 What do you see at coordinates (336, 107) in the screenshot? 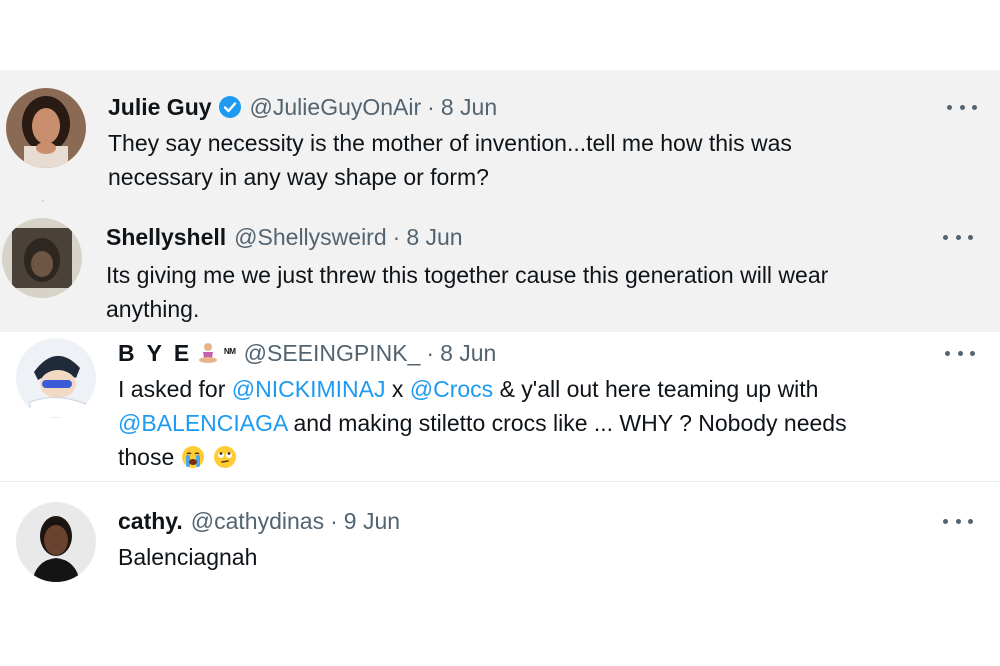
I see `author-handle: @JulieGuyOnAir` at bounding box center [336, 107].